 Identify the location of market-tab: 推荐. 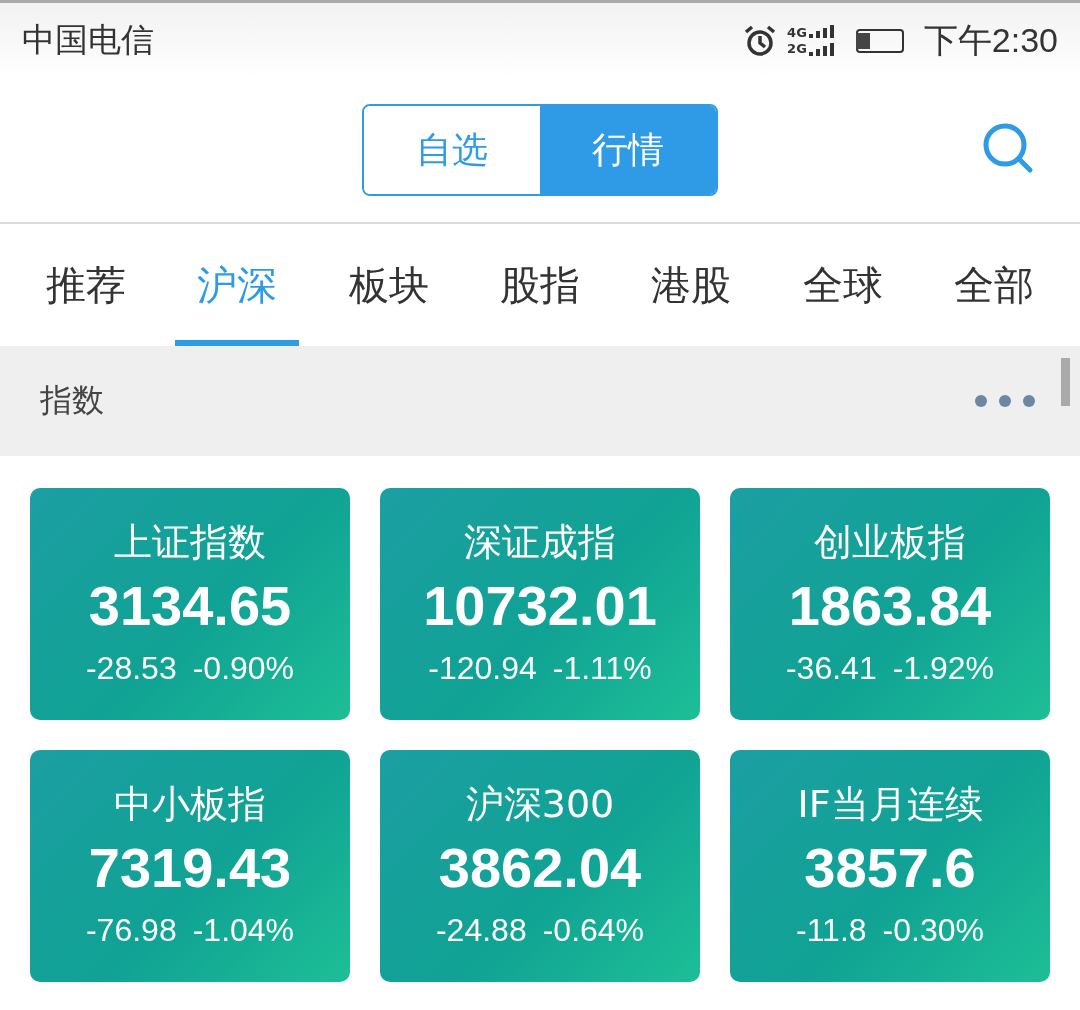
(85, 285).